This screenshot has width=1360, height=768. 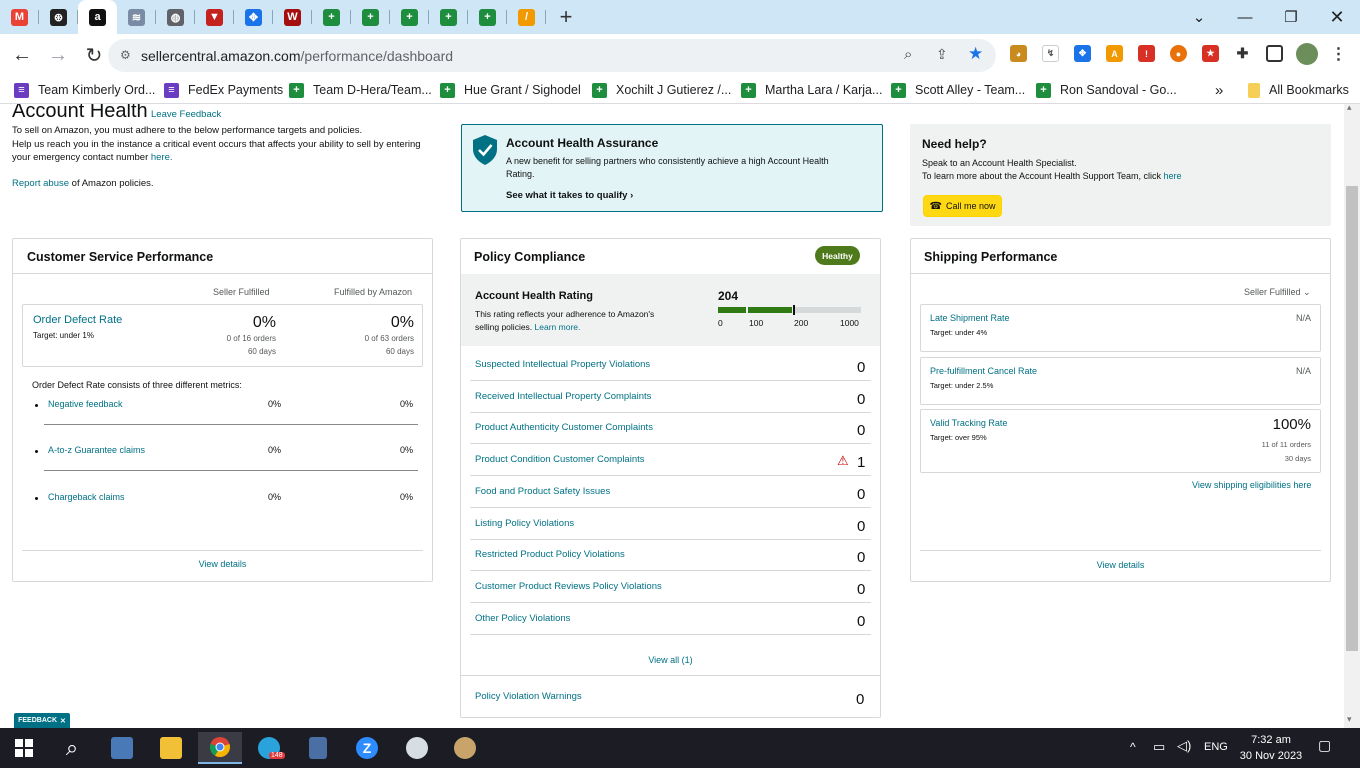 I want to click on bookmarks-overflow-button: », so click(x=1219, y=90).